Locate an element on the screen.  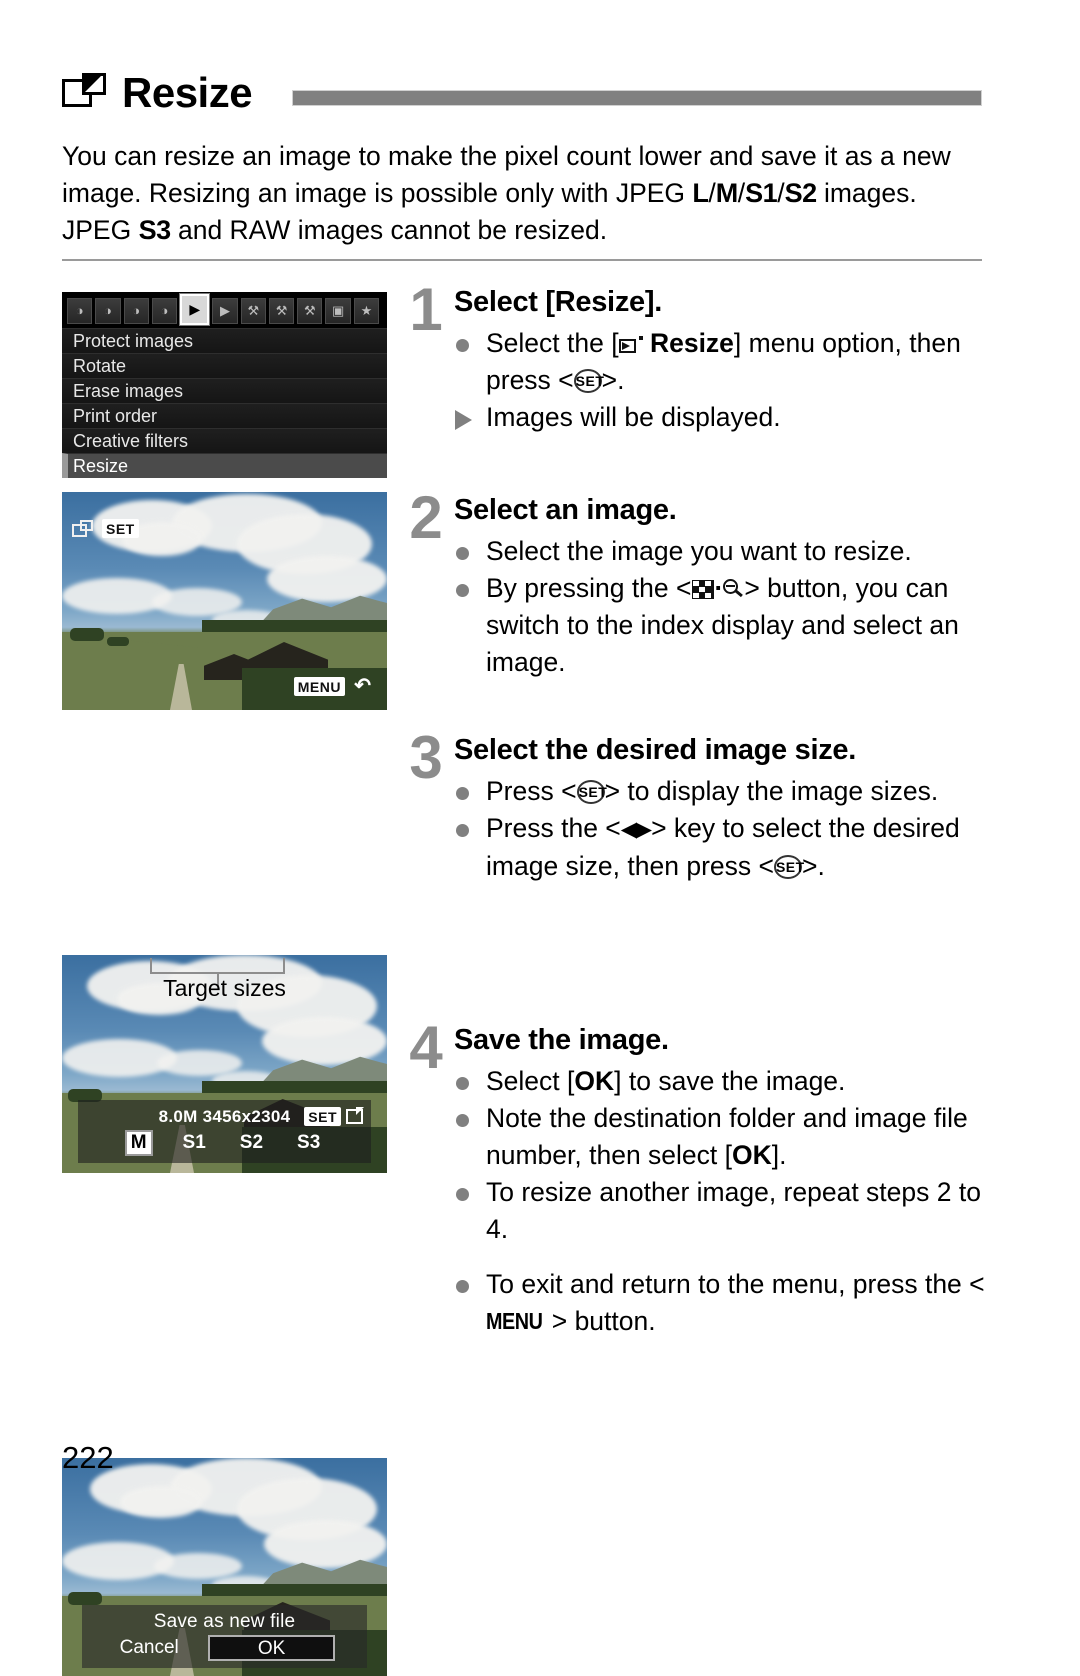
bullet-text: Select the image you want to resize. is located at coordinates (699, 551).